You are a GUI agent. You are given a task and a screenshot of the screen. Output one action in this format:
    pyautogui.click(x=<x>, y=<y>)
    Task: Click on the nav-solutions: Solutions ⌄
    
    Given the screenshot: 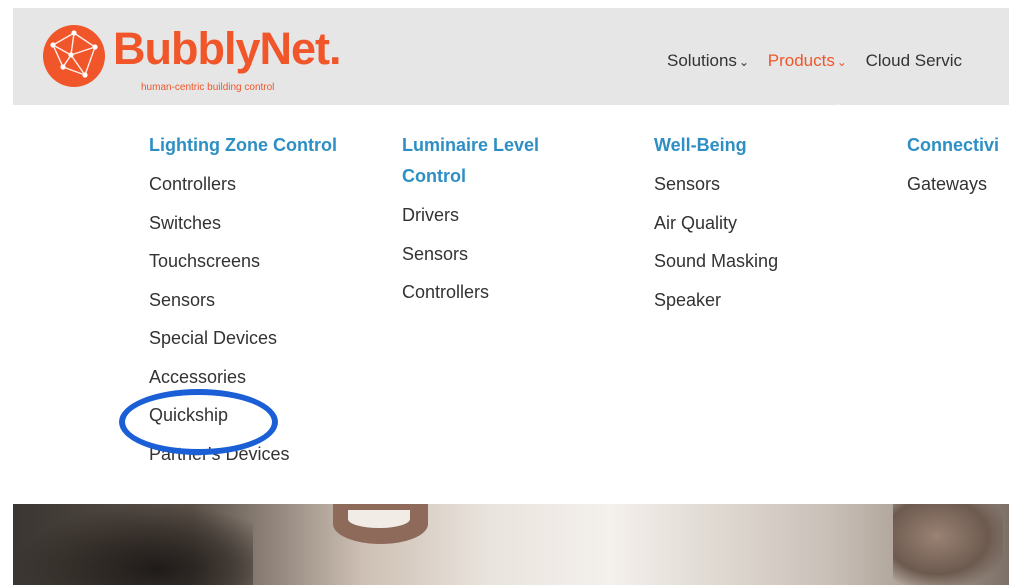 What is the action you would take?
    pyautogui.click(x=708, y=61)
    